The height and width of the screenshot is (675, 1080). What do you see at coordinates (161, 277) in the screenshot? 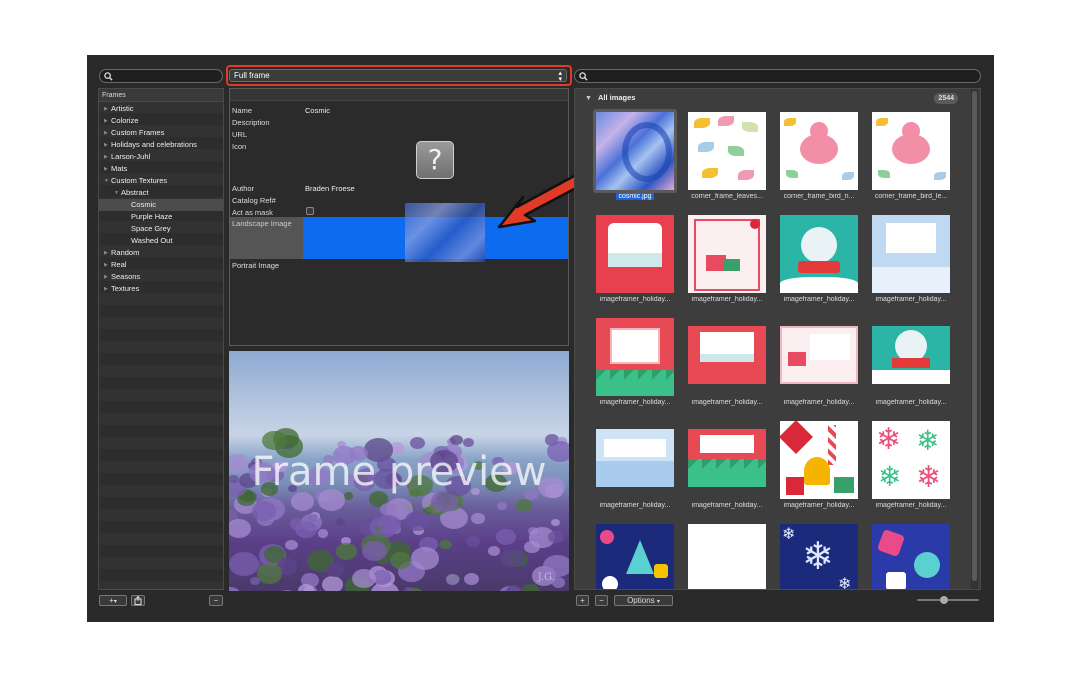
I see `frame-tree-item: ▶ Seasons` at bounding box center [161, 277].